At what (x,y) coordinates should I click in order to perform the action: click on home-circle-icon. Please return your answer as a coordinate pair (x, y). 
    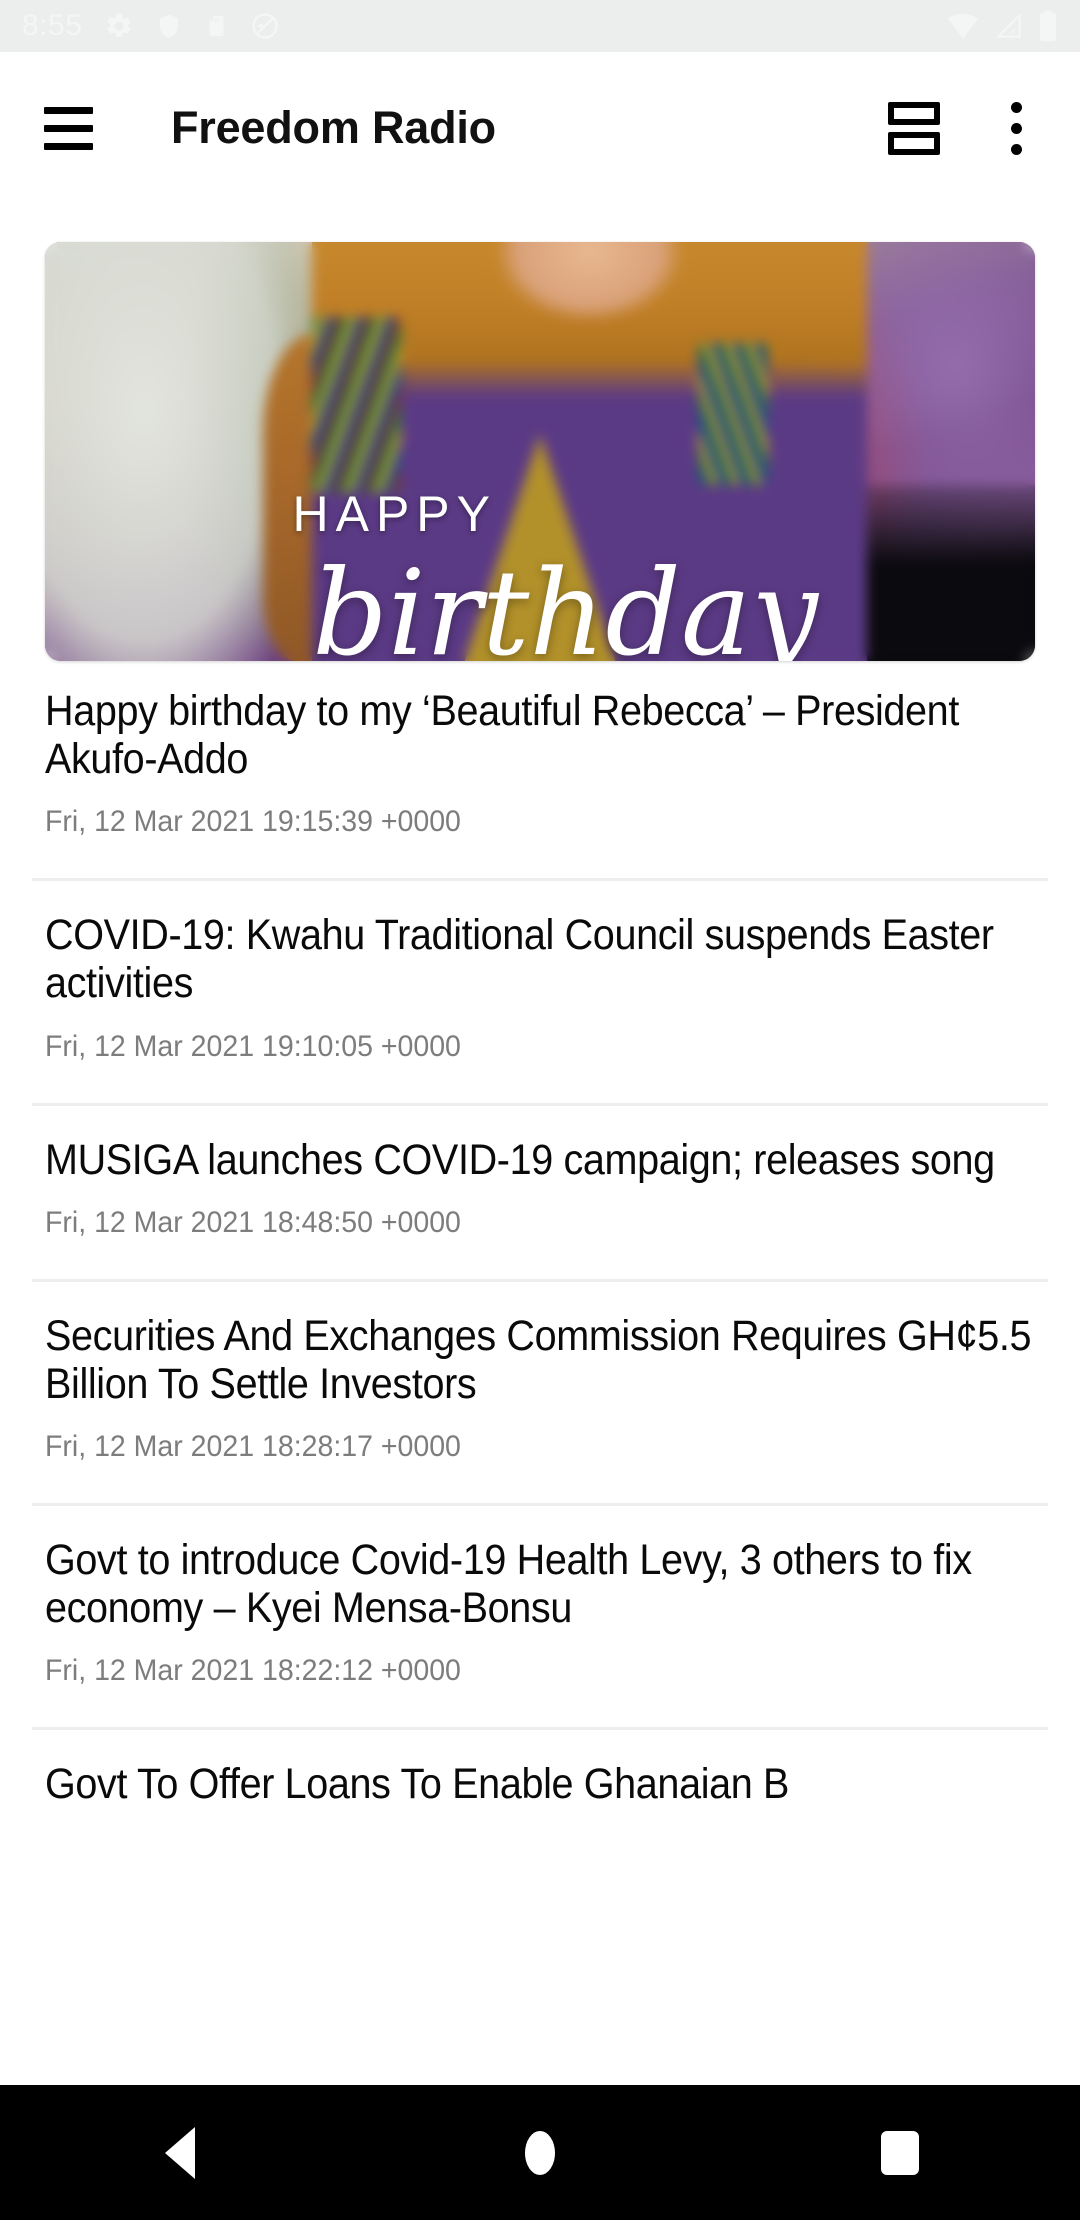
    Looking at the image, I should click on (540, 2152).